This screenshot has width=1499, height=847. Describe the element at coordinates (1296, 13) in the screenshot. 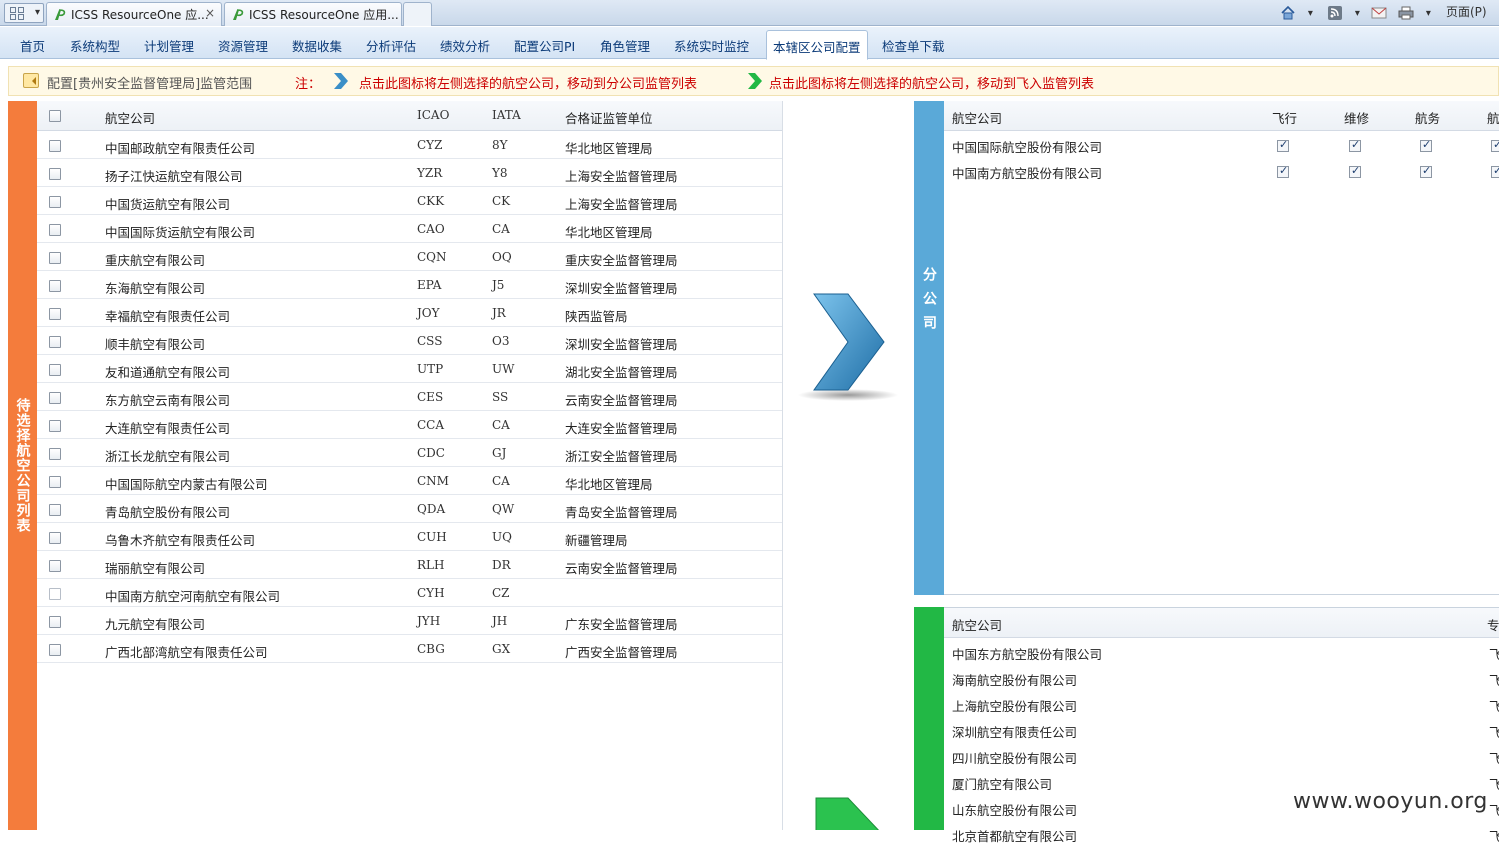

I see `home-button: ▾` at that location.